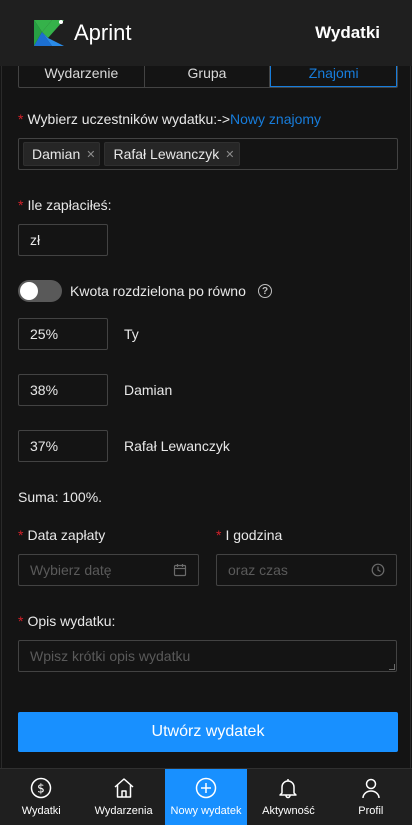 The width and height of the screenshot is (412, 825). What do you see at coordinates (265, 291) in the screenshot?
I see `question-circle-icon: ?` at bounding box center [265, 291].